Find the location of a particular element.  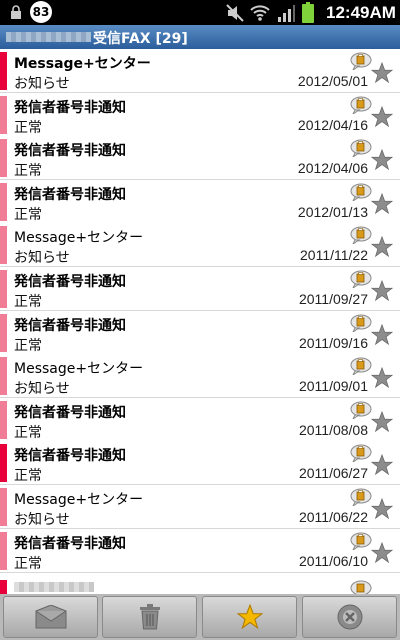

trash-icon is located at coordinates (149, 617).